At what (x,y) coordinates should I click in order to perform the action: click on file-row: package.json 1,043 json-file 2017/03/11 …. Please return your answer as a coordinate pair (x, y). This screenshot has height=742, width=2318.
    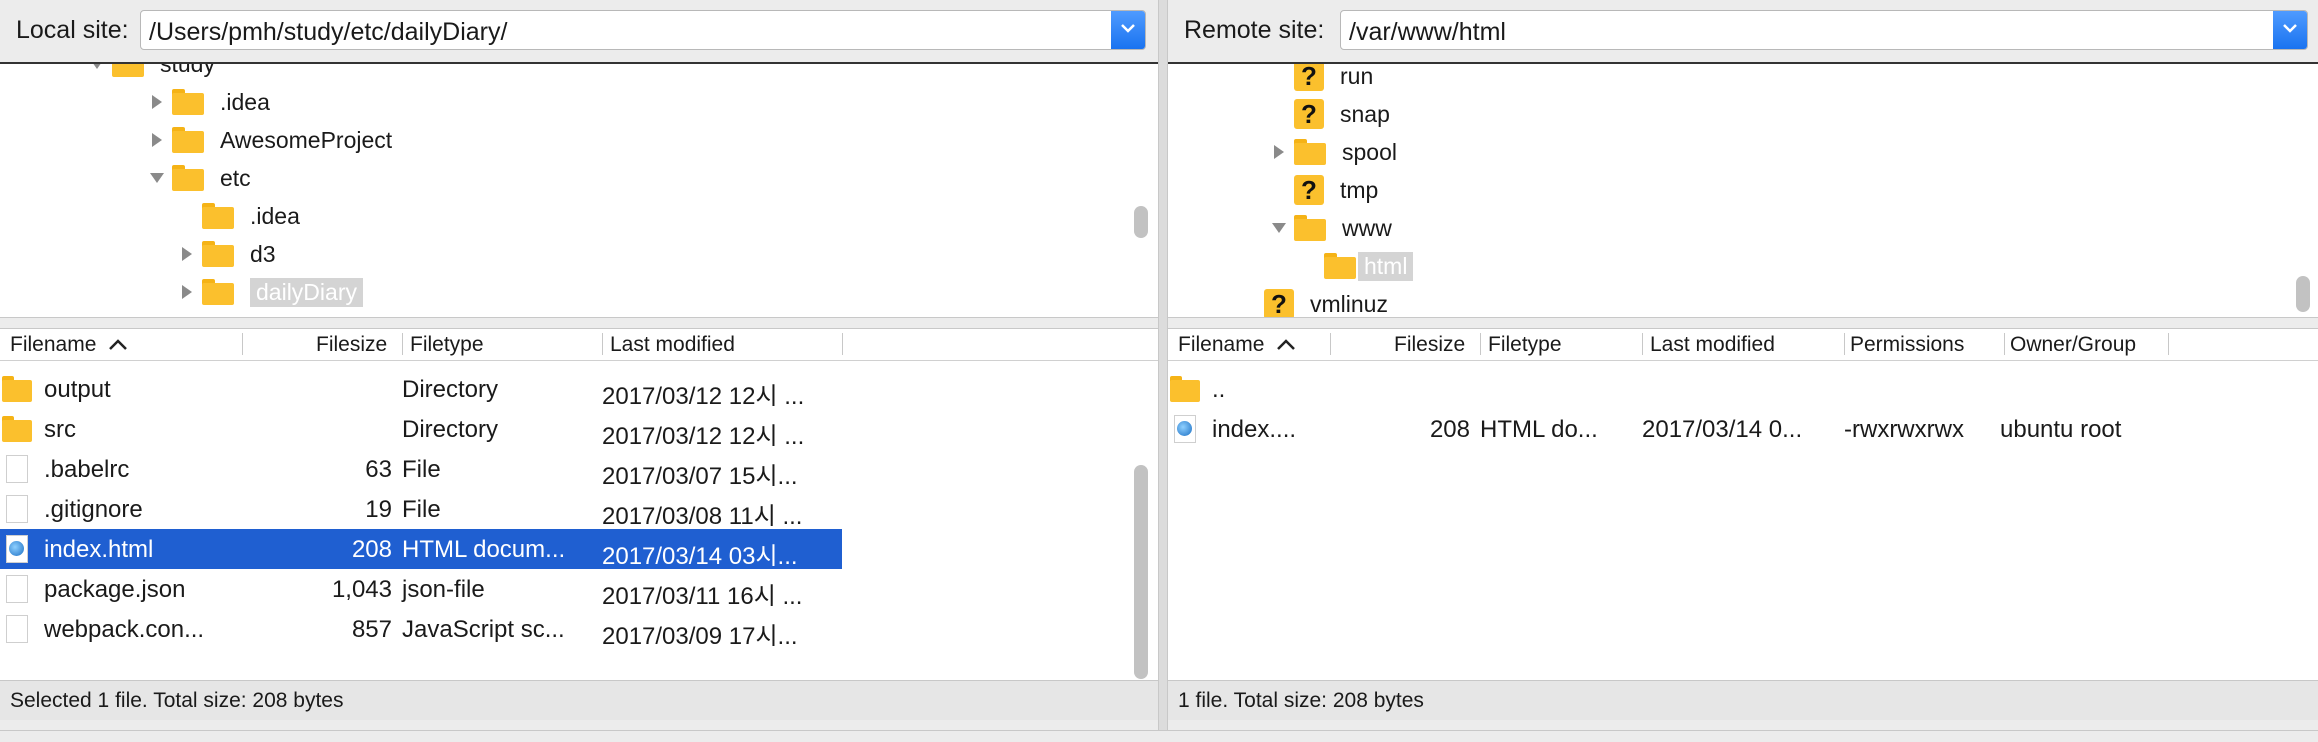
    Looking at the image, I should click on (421, 589).